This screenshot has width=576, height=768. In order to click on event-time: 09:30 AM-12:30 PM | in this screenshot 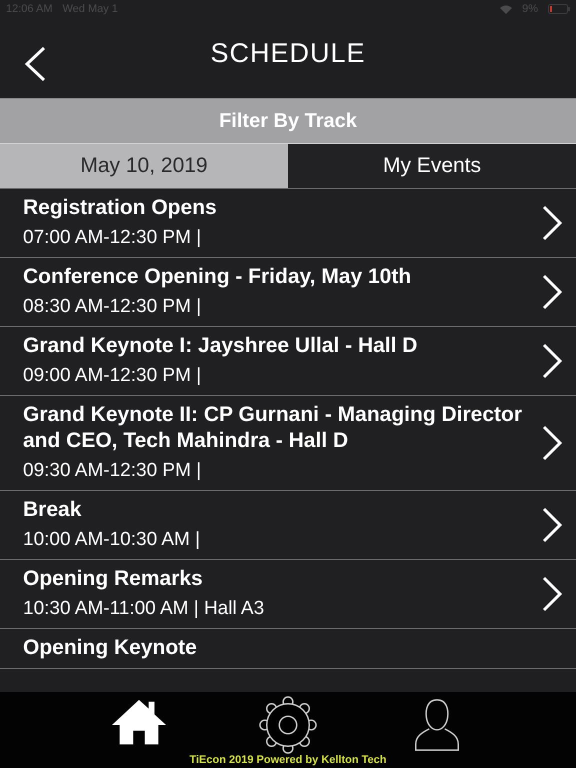, I will do `click(112, 471)`.